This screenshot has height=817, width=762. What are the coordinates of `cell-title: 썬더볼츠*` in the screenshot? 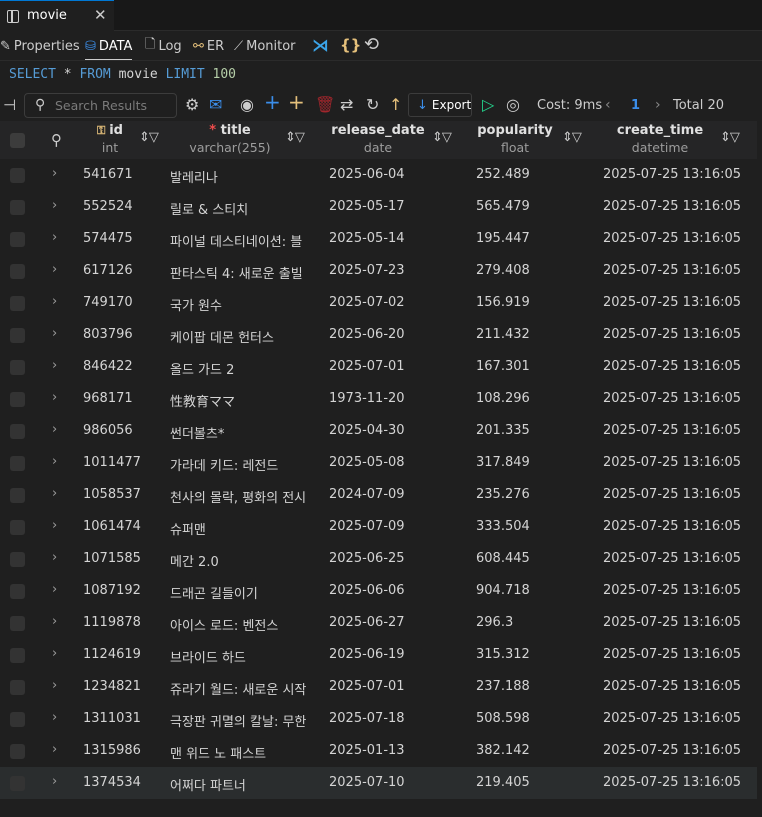 It's located at (246, 432).